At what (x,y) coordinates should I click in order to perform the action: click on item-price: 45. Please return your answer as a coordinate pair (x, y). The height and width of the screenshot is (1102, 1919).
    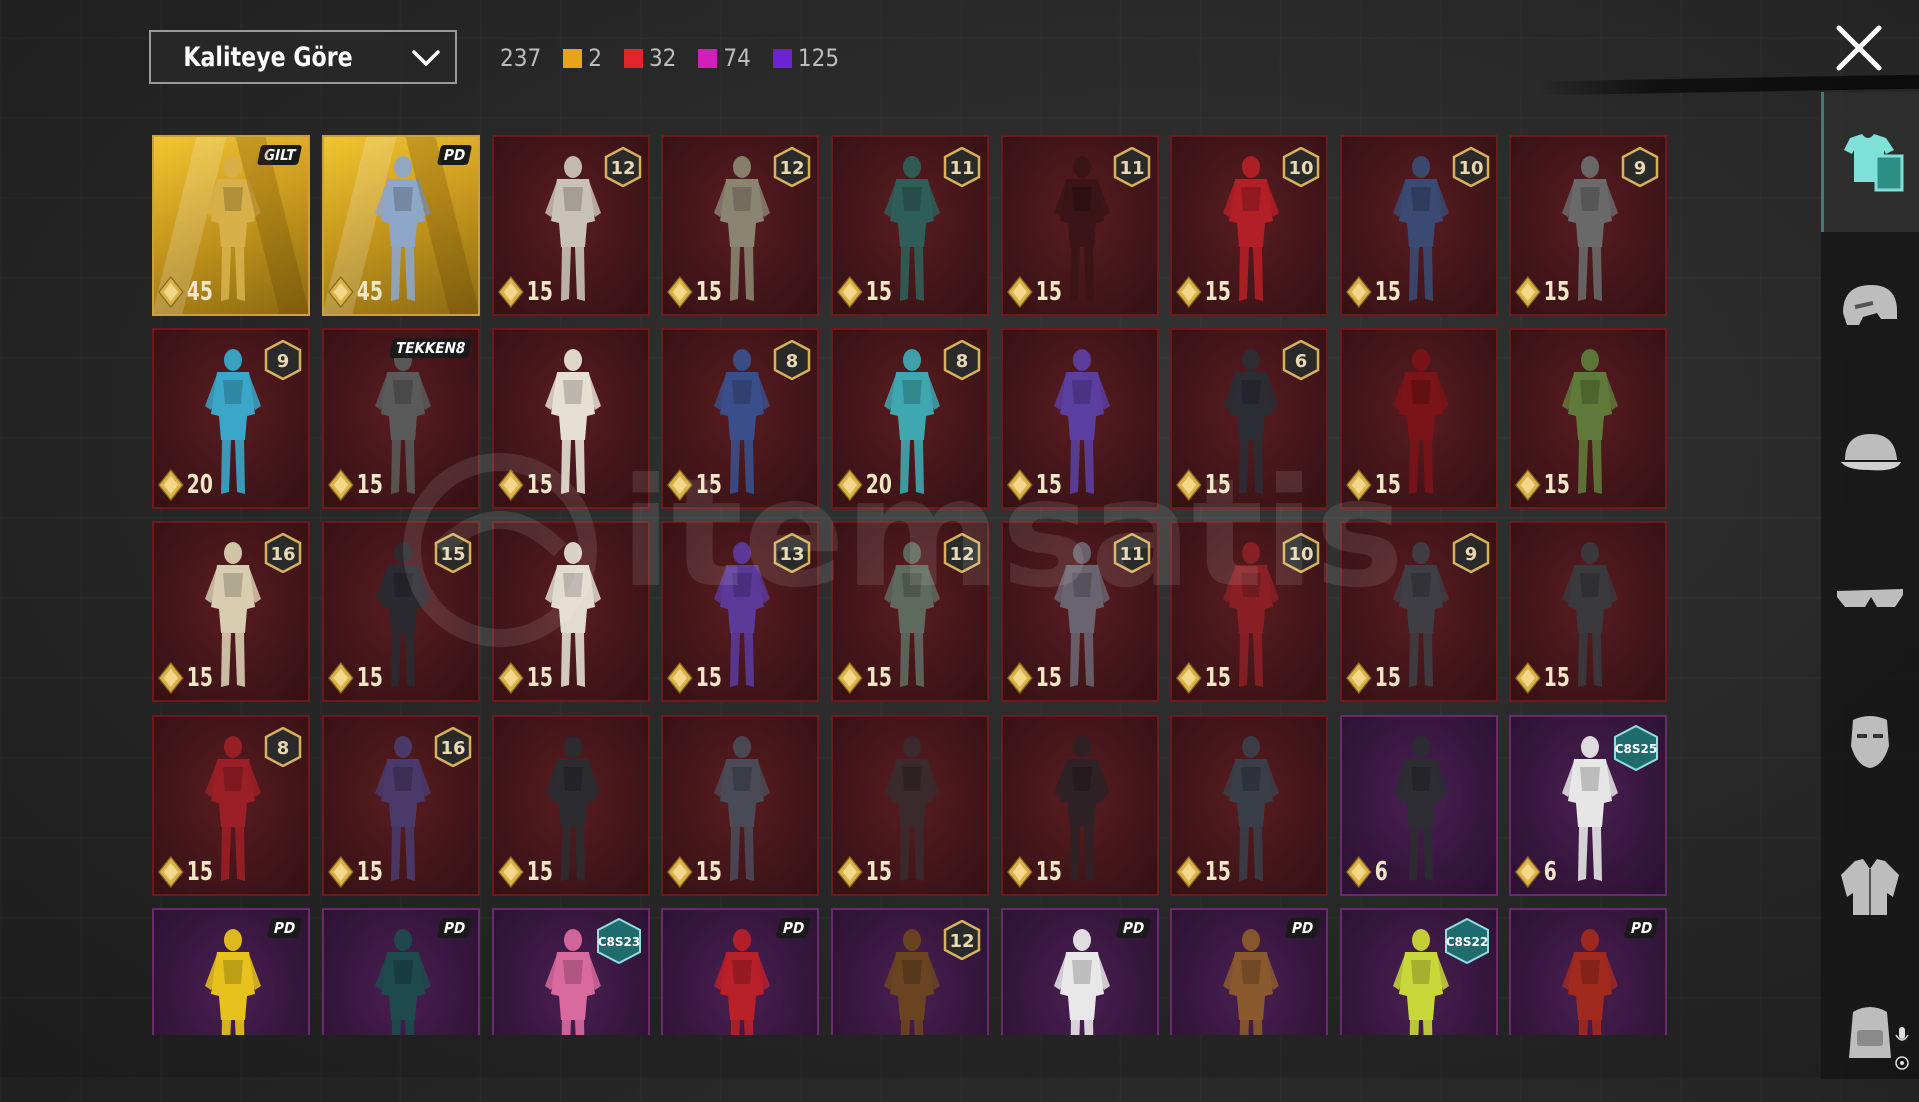
    Looking at the image, I should click on (185, 292).